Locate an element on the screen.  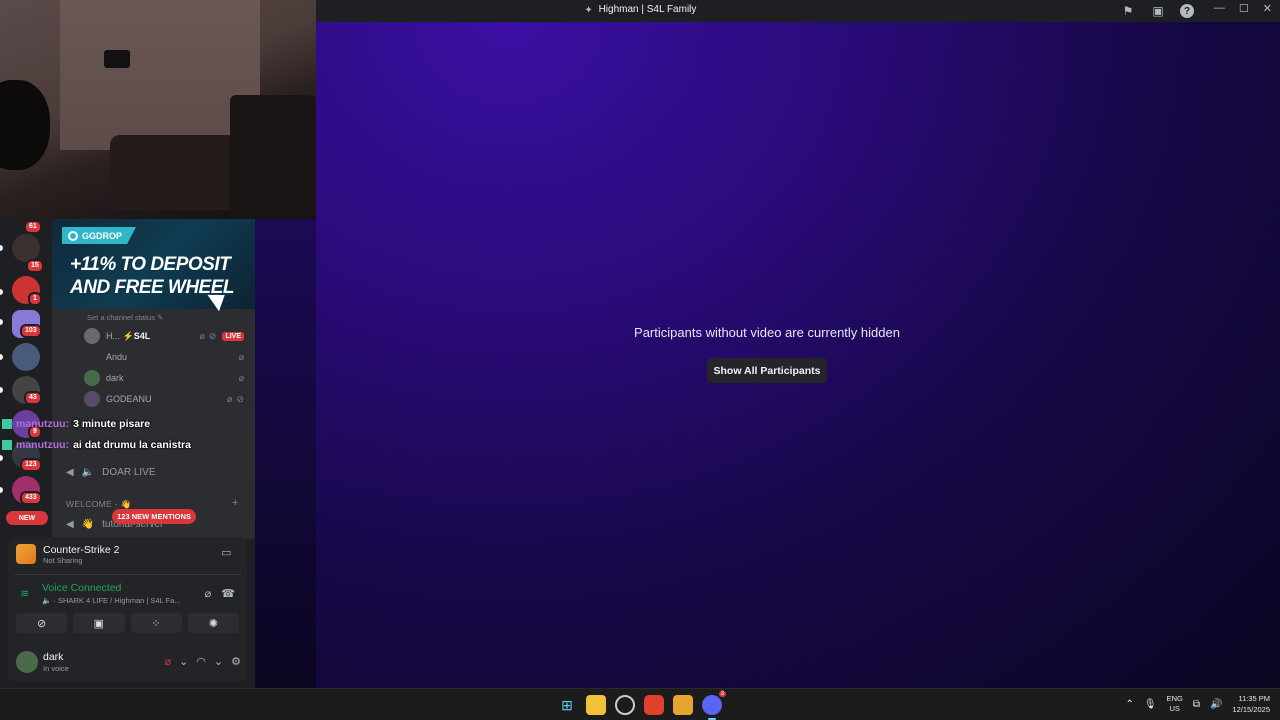
keyboard-layout: US is located at coordinates (1174, 708).